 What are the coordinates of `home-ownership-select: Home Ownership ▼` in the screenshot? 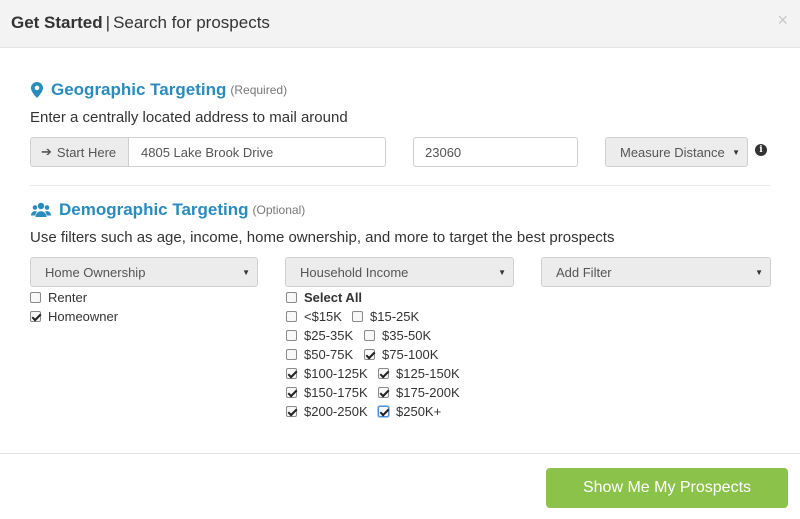 It's located at (144, 272).